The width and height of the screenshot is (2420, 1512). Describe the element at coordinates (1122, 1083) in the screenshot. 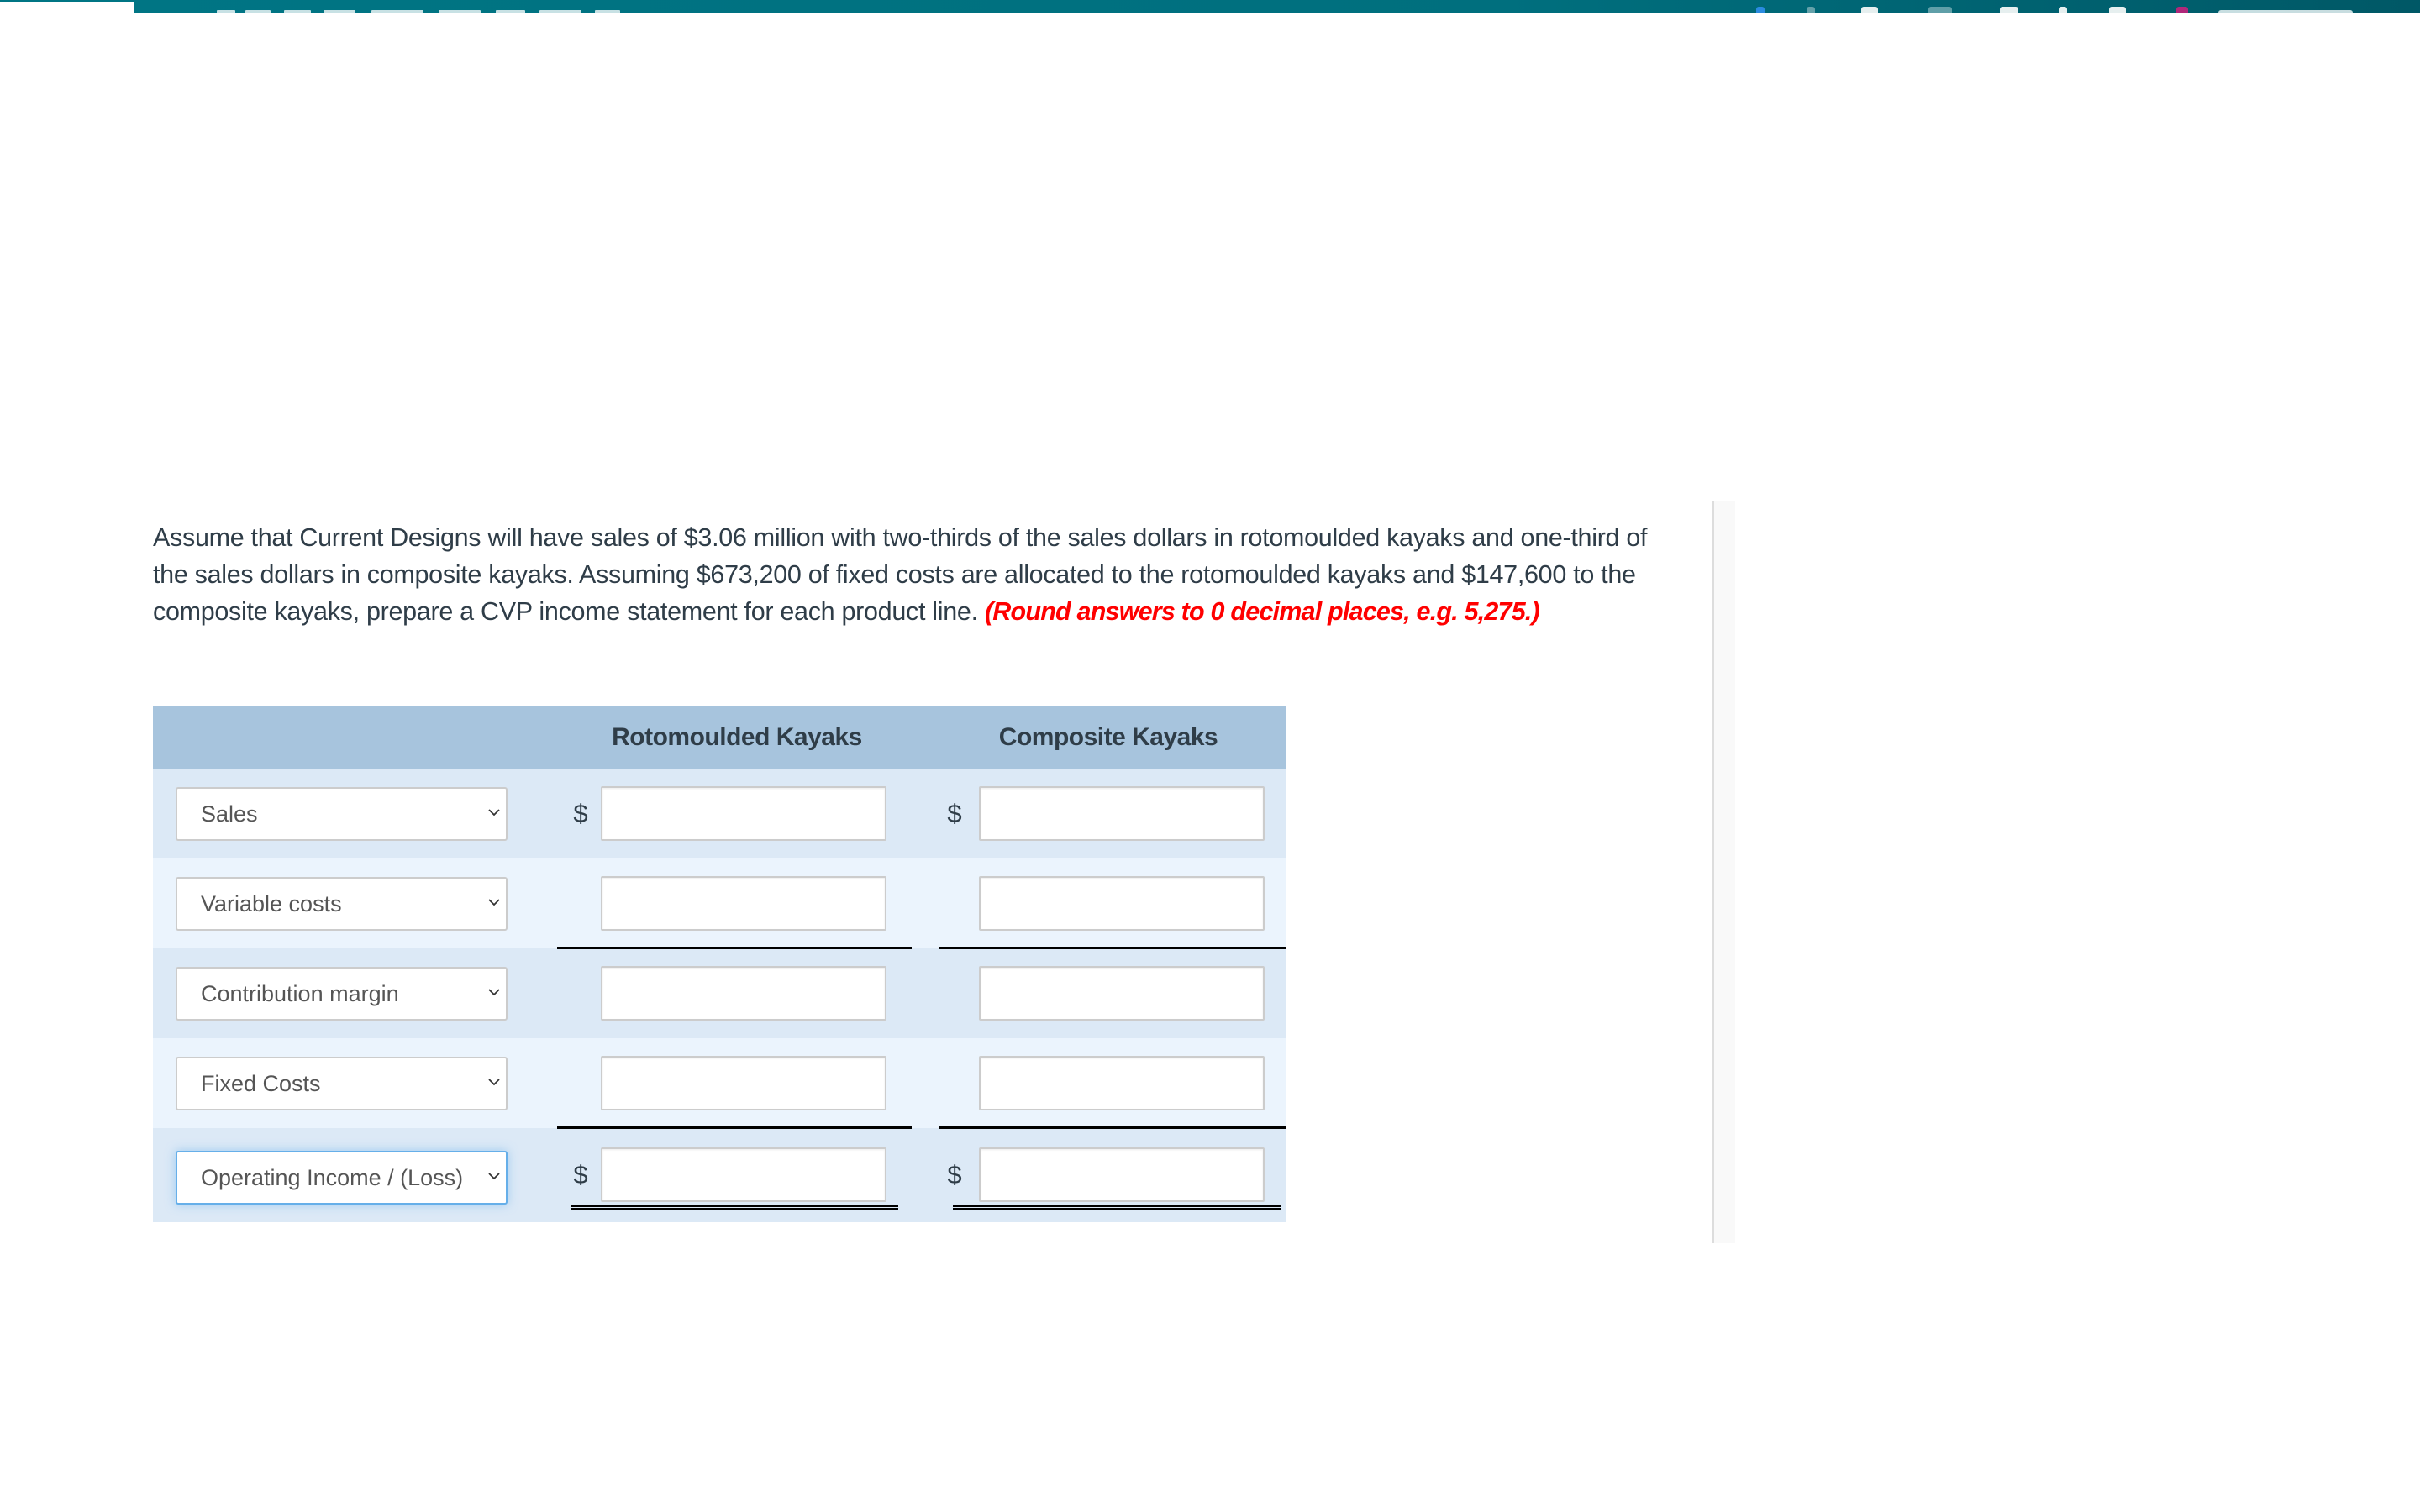

I see `composite-fixed-costs-input` at that location.